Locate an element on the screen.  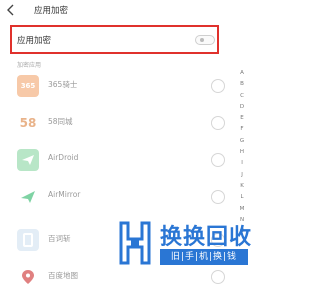
app-name: AirDroid is located at coordinates (63, 157).